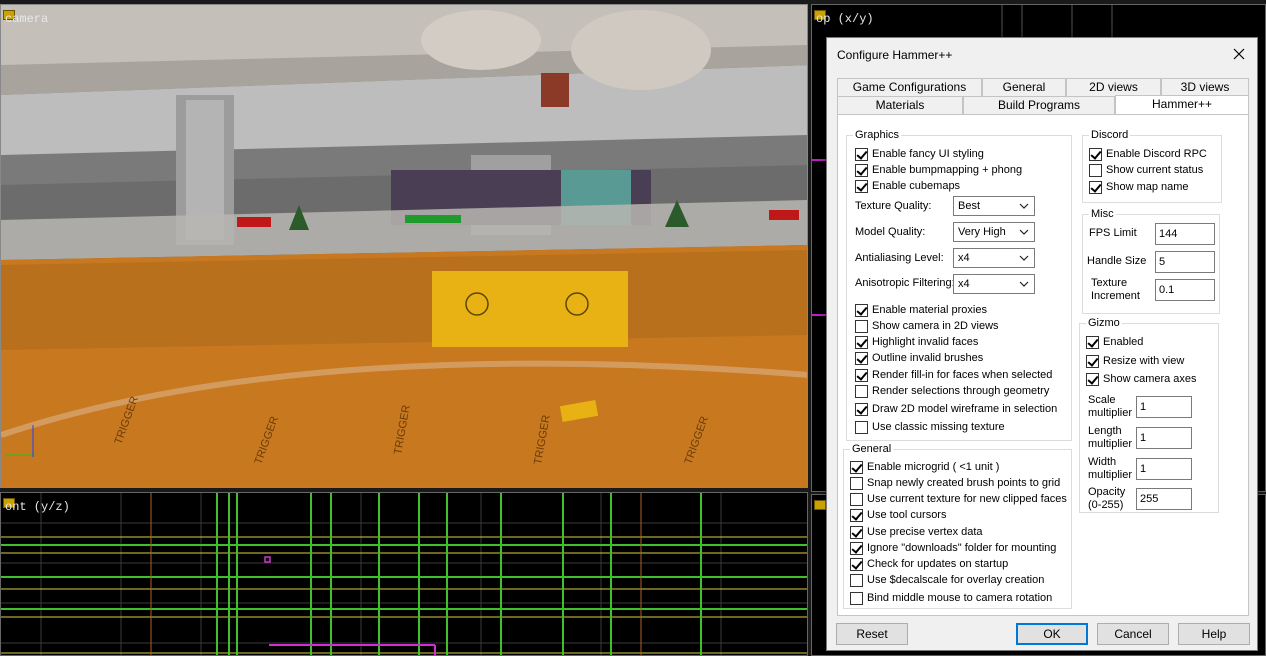  Describe the element at coordinates (1164, 469) in the screenshot. I see `width-multiplier-input: 1` at that location.